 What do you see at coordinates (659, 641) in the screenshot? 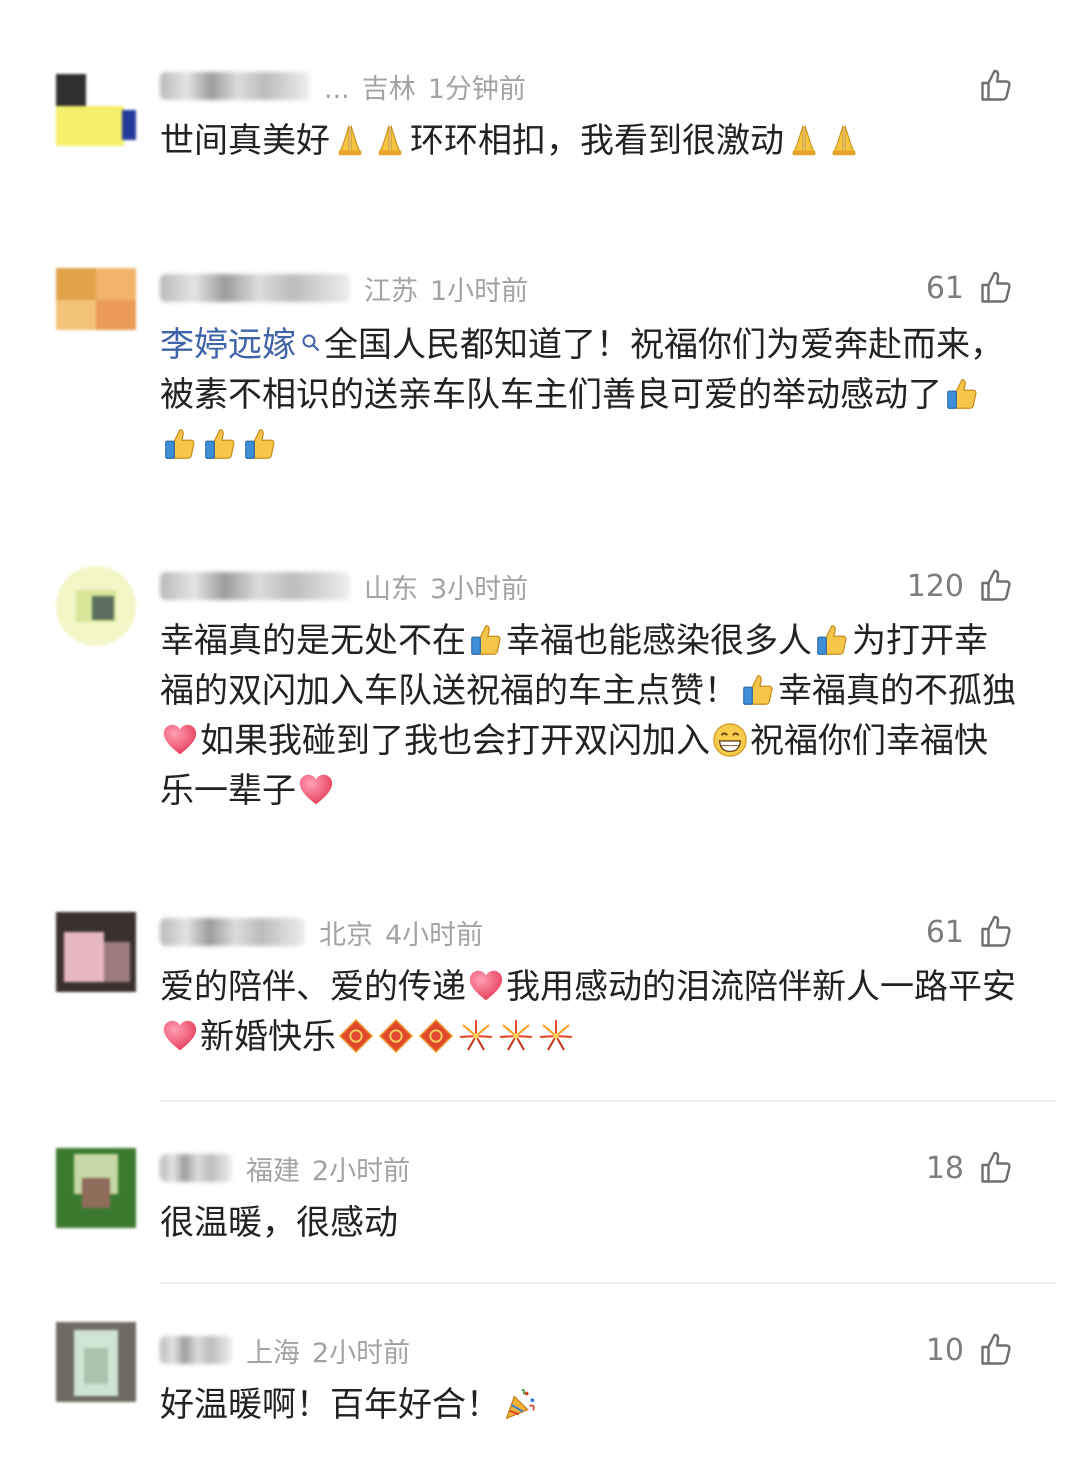
I see `comment-text-segment: 幸福也能感染很多人` at bounding box center [659, 641].